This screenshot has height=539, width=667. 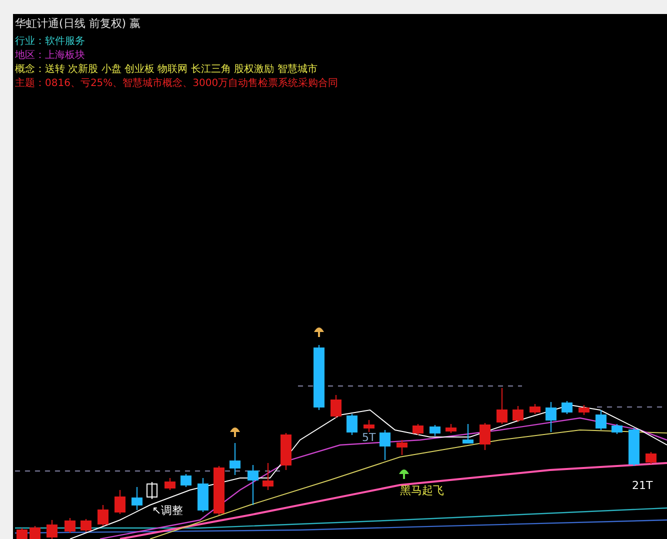 I want to click on count-label: 21T, so click(x=642, y=485).